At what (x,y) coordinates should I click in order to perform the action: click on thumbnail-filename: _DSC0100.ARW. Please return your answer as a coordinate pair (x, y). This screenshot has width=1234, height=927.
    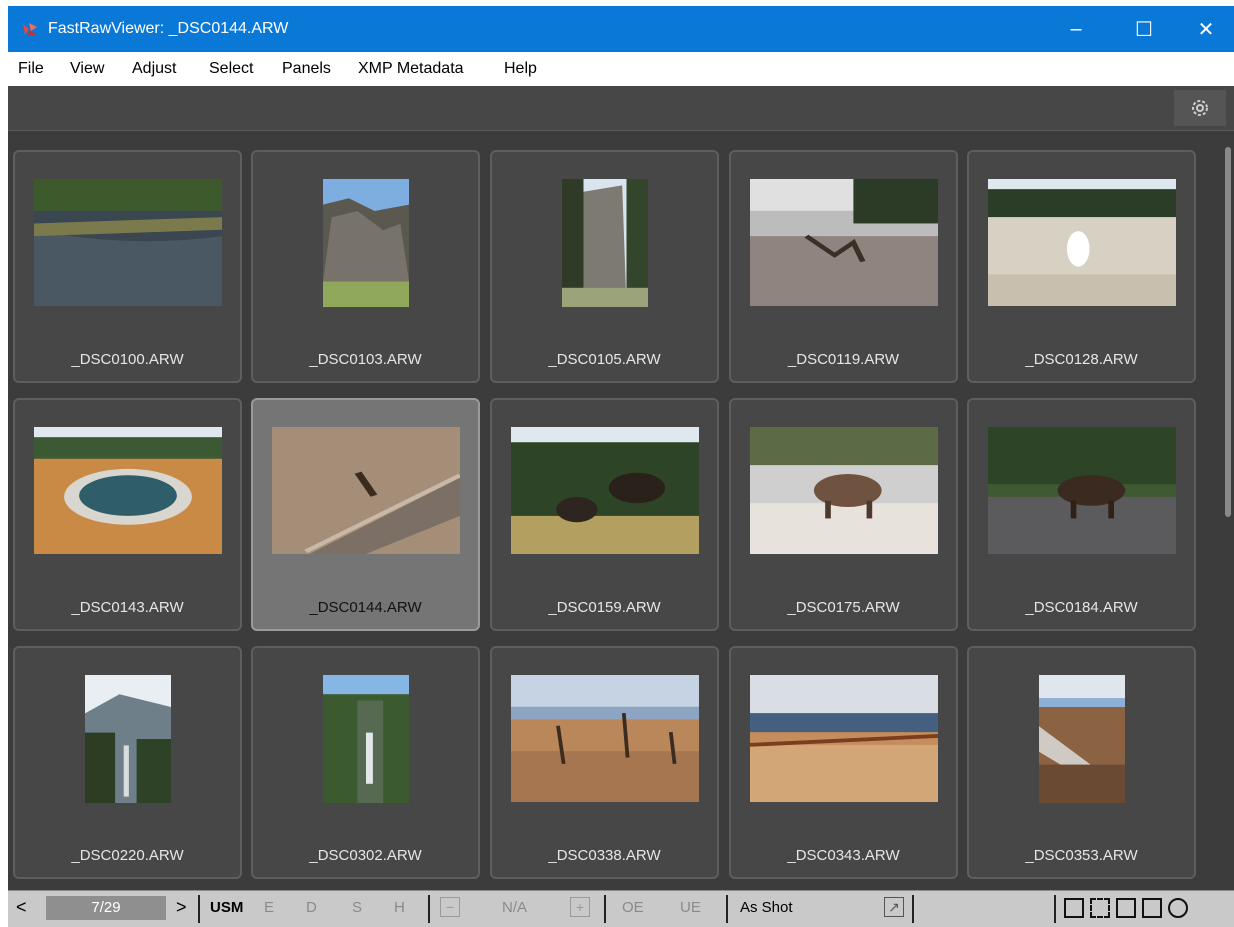
    Looking at the image, I should click on (127, 359).